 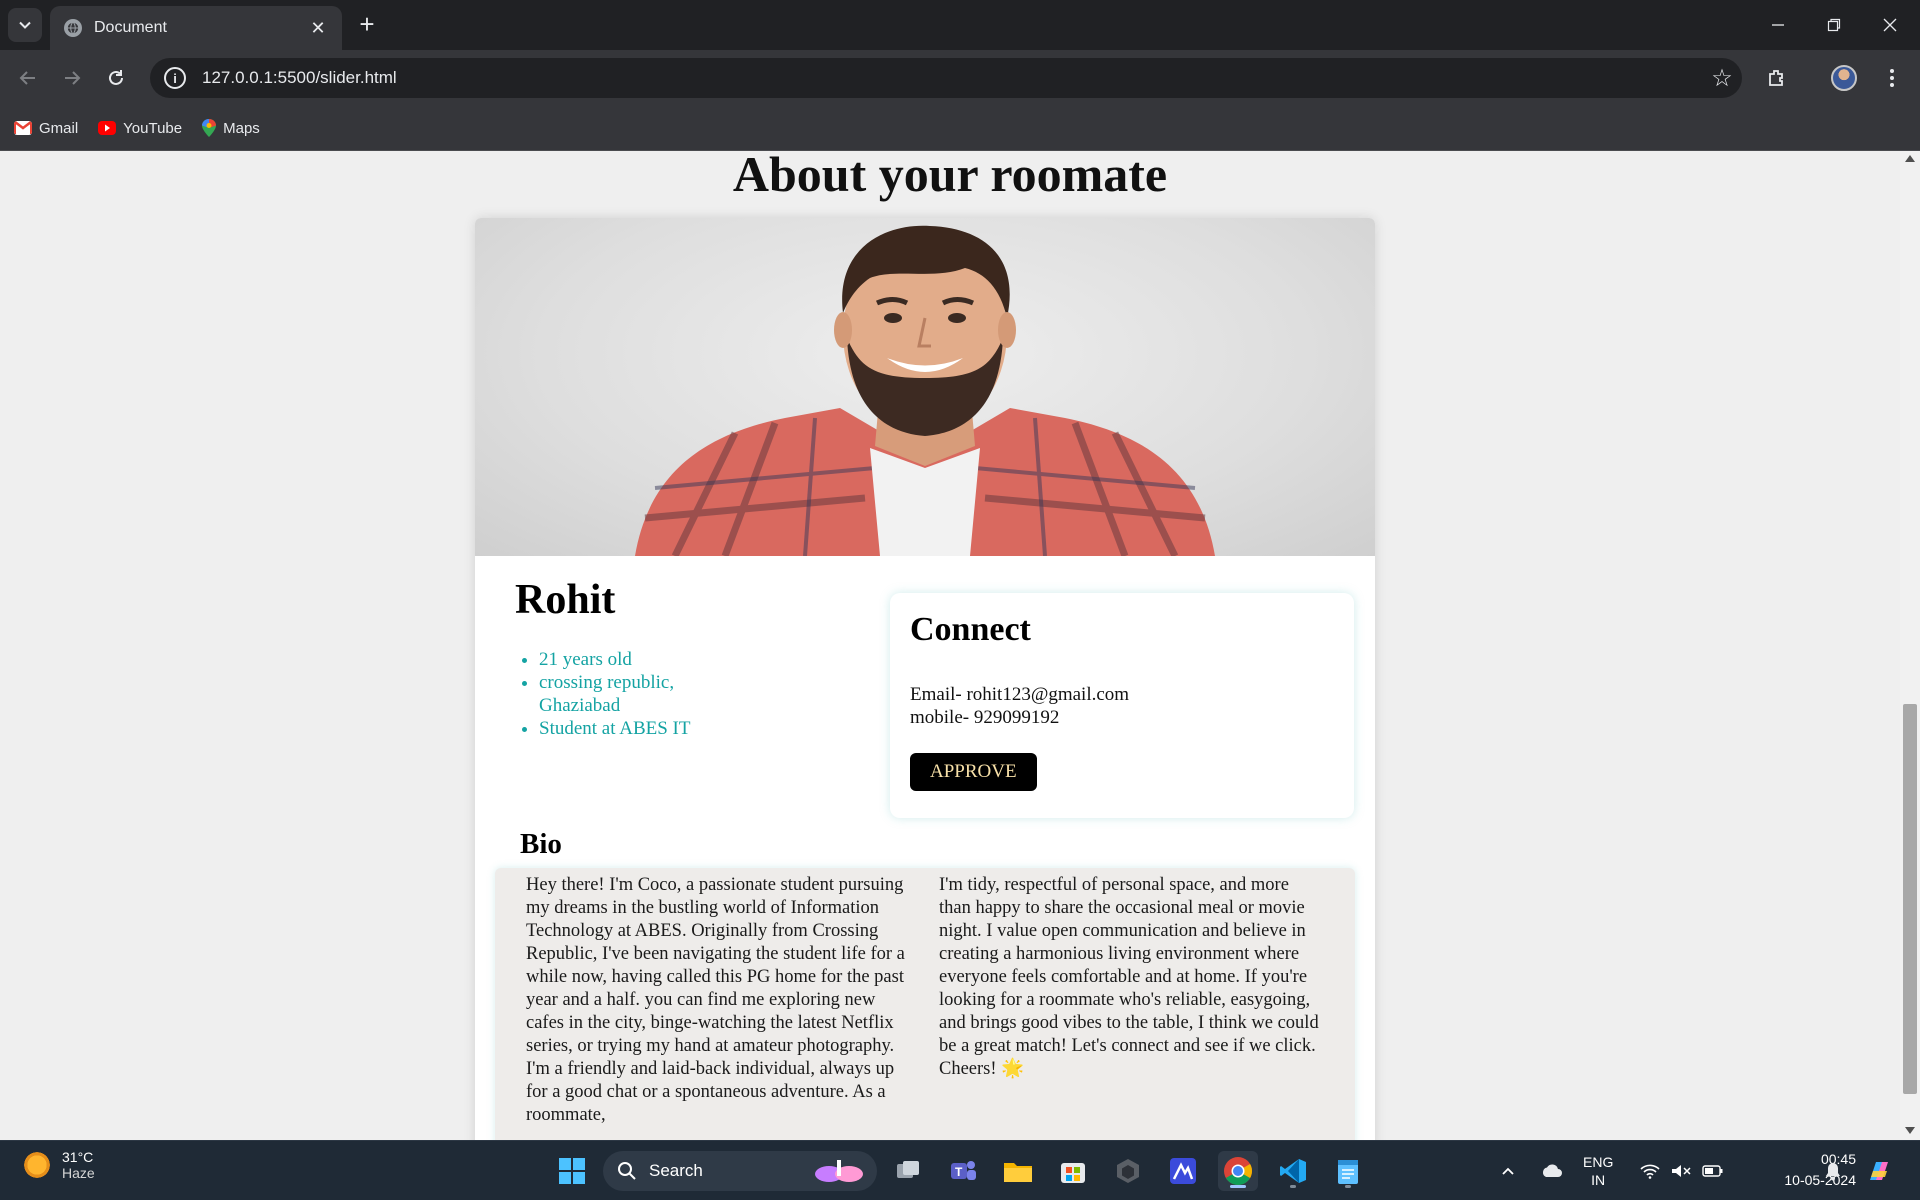 I want to click on browser-toolbar: i 127.0.0.1:5500/slider.html ☆, so click(x=960, y=78).